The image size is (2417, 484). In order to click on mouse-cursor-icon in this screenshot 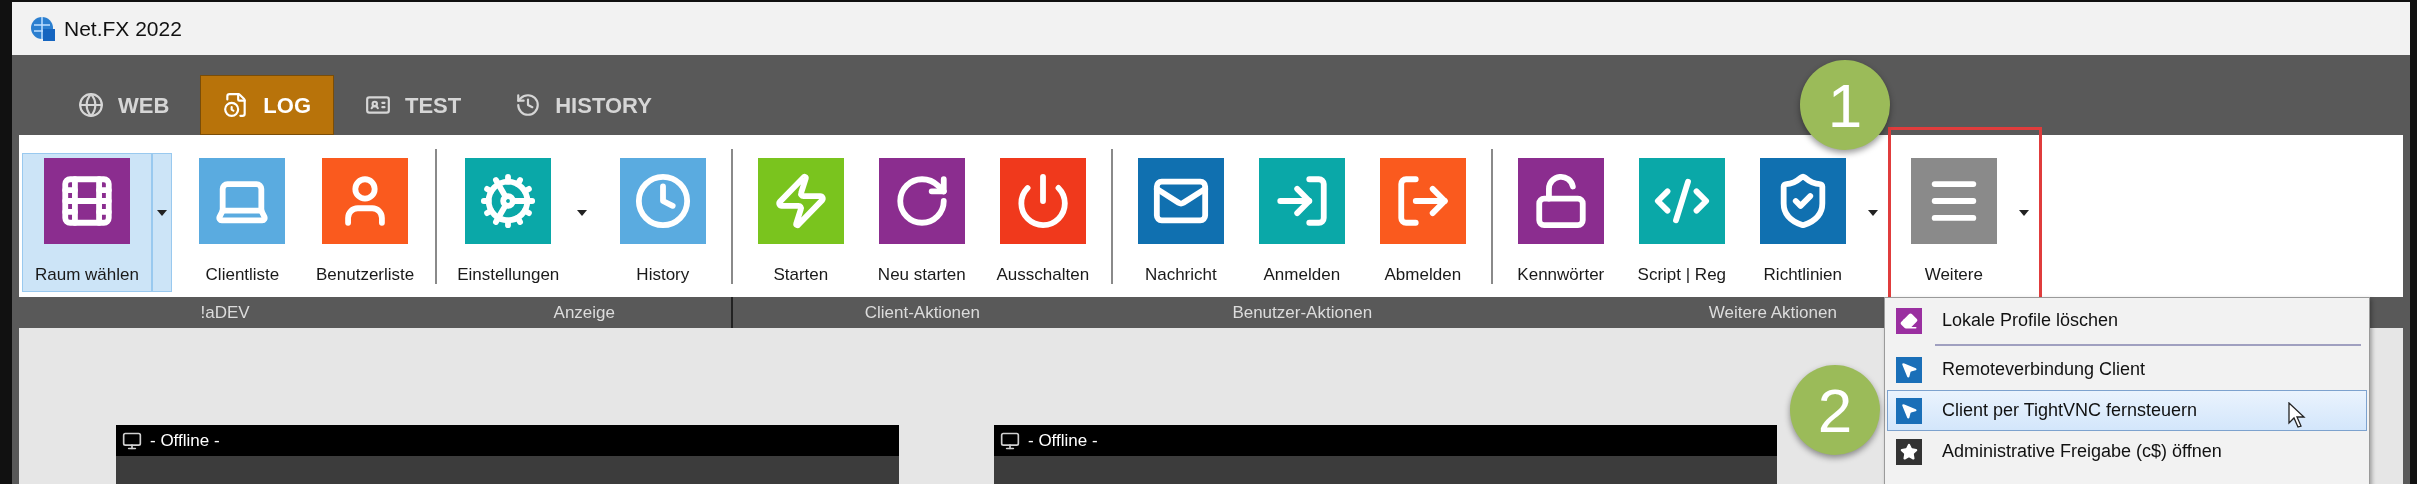, I will do `click(2297, 415)`.